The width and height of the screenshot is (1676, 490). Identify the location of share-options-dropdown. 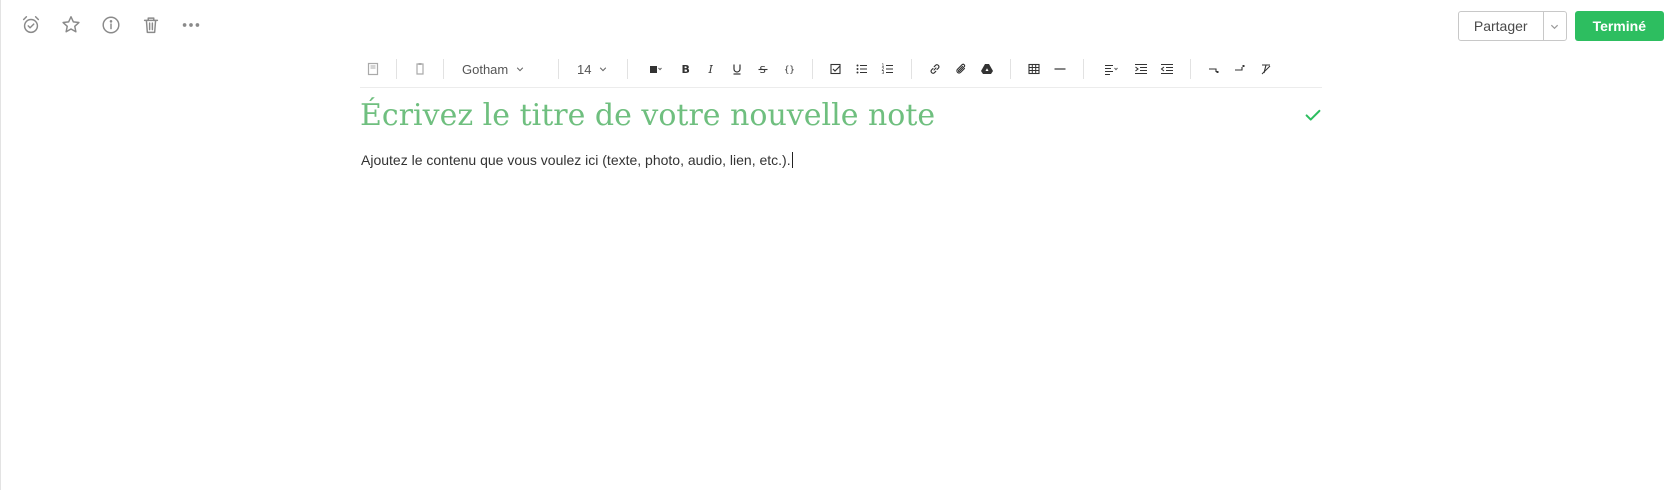
(1554, 26).